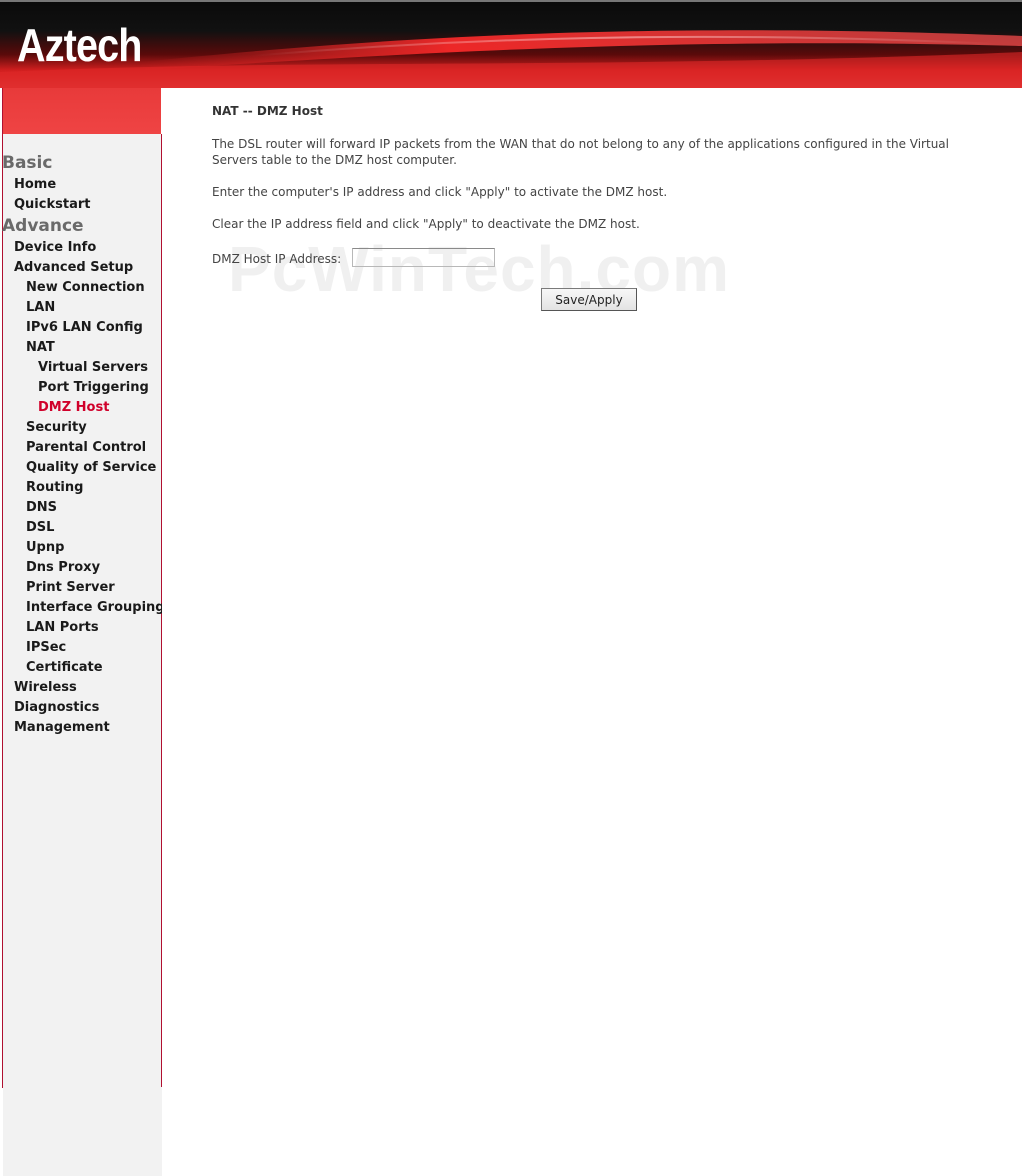 The image size is (1022, 1176). I want to click on header-banner: Aztech, so click(511, 44).